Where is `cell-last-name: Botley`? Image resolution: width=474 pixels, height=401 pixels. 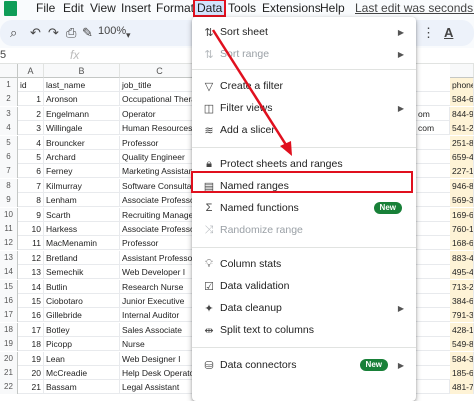
cell-last-name: Botley is located at coordinates (82, 329).